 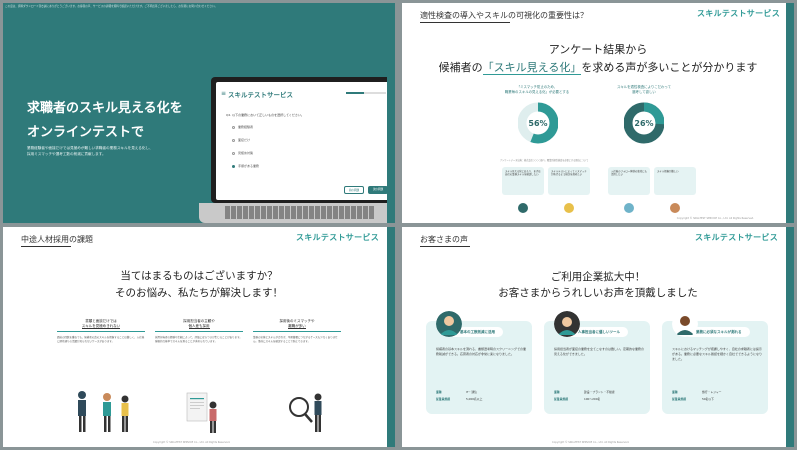 What do you see at coordinates (378, 190) in the screenshot?
I see `next-button: 次の問題` at bounding box center [378, 190].